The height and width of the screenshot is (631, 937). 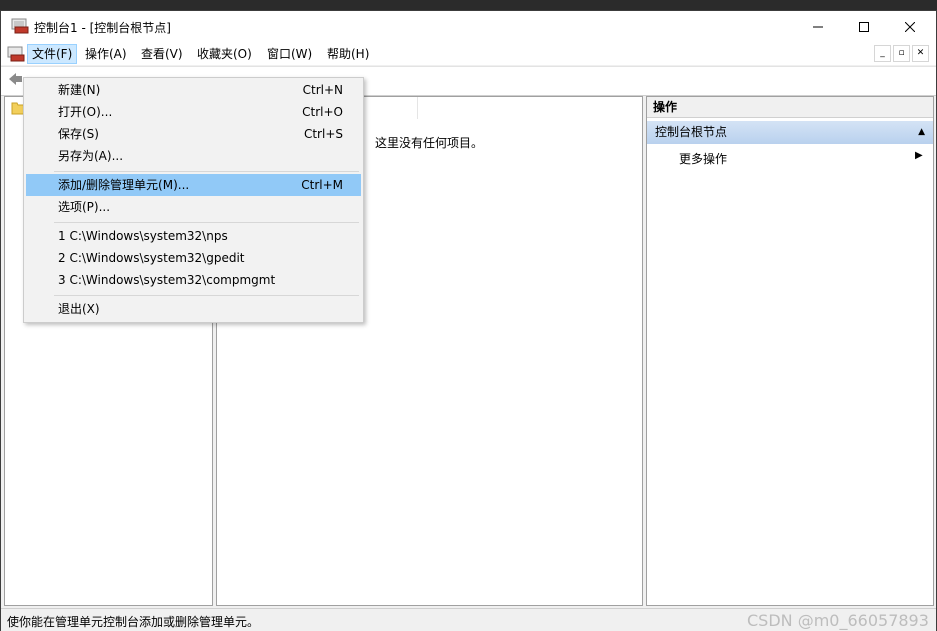 What do you see at coordinates (52, 54) in the screenshot?
I see `menu-file: 文件(F)` at bounding box center [52, 54].